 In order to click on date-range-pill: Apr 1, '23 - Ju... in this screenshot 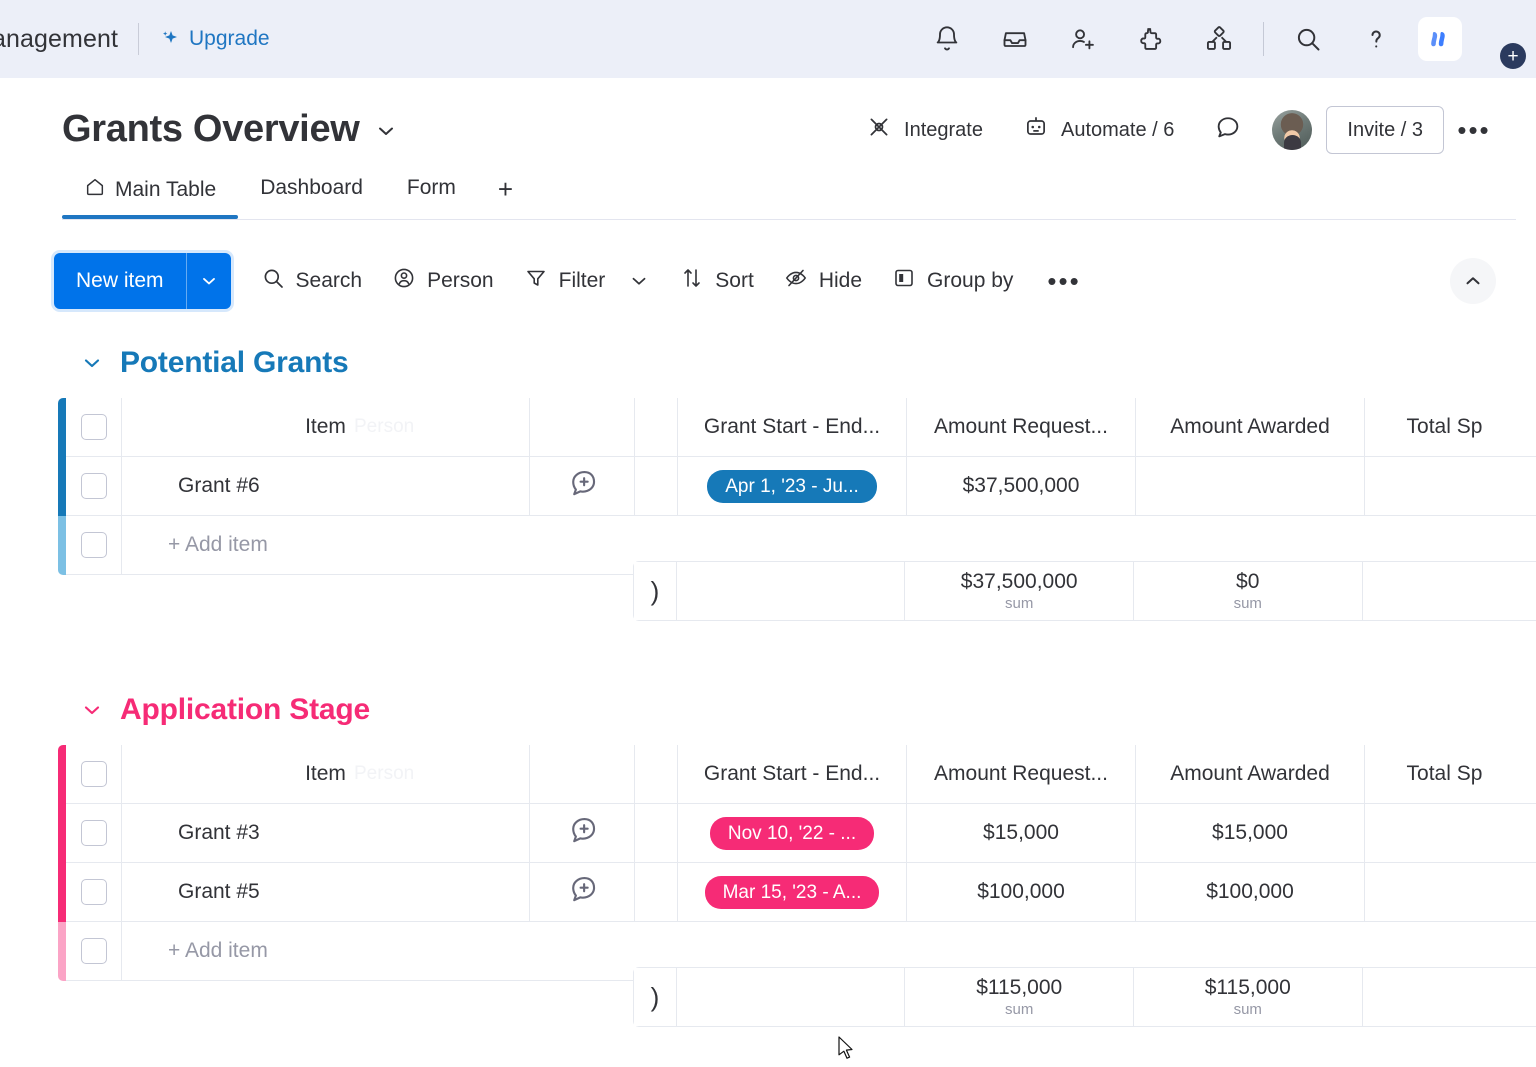, I will do `click(792, 486)`.